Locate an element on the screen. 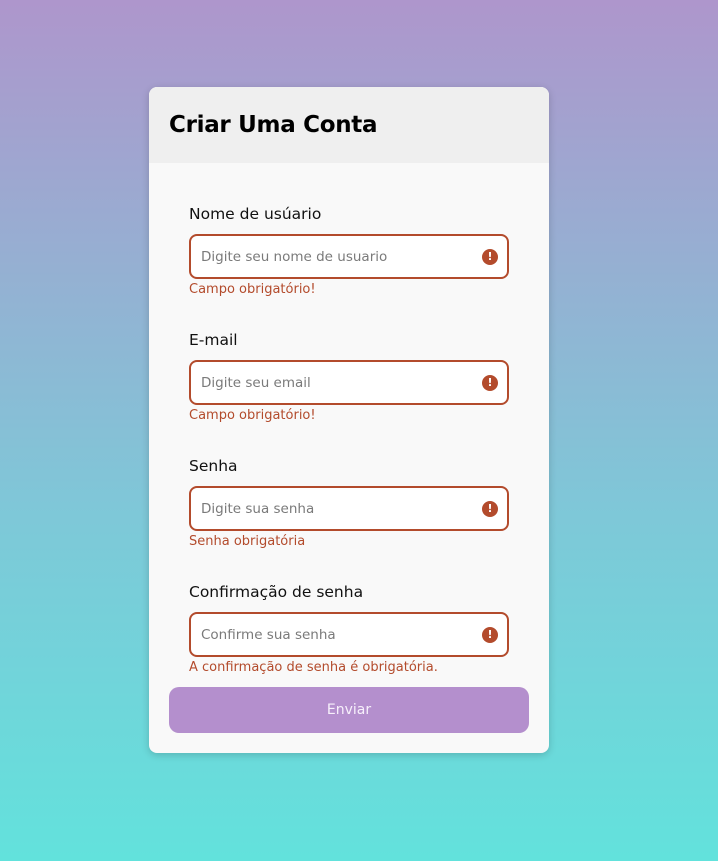 This screenshot has width=718, height=861. username-error: Campo obrigatório! is located at coordinates (252, 289).